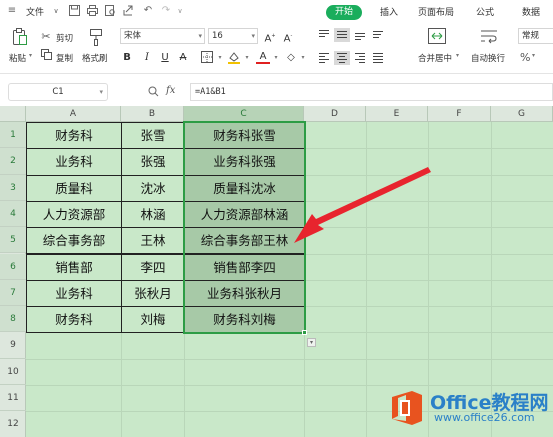 This screenshot has width=553, height=437. What do you see at coordinates (470, 408) in the screenshot?
I see `watermark: Office教程网 www.office26.com` at bounding box center [470, 408].